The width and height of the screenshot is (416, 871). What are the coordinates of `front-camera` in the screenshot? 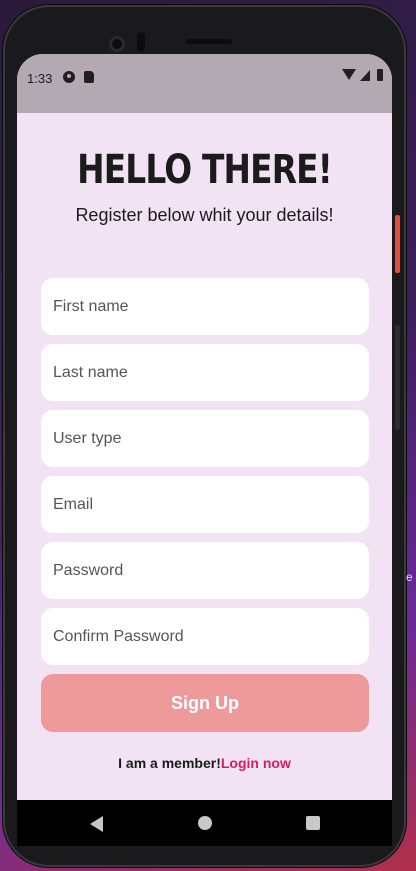 It's located at (117, 44).